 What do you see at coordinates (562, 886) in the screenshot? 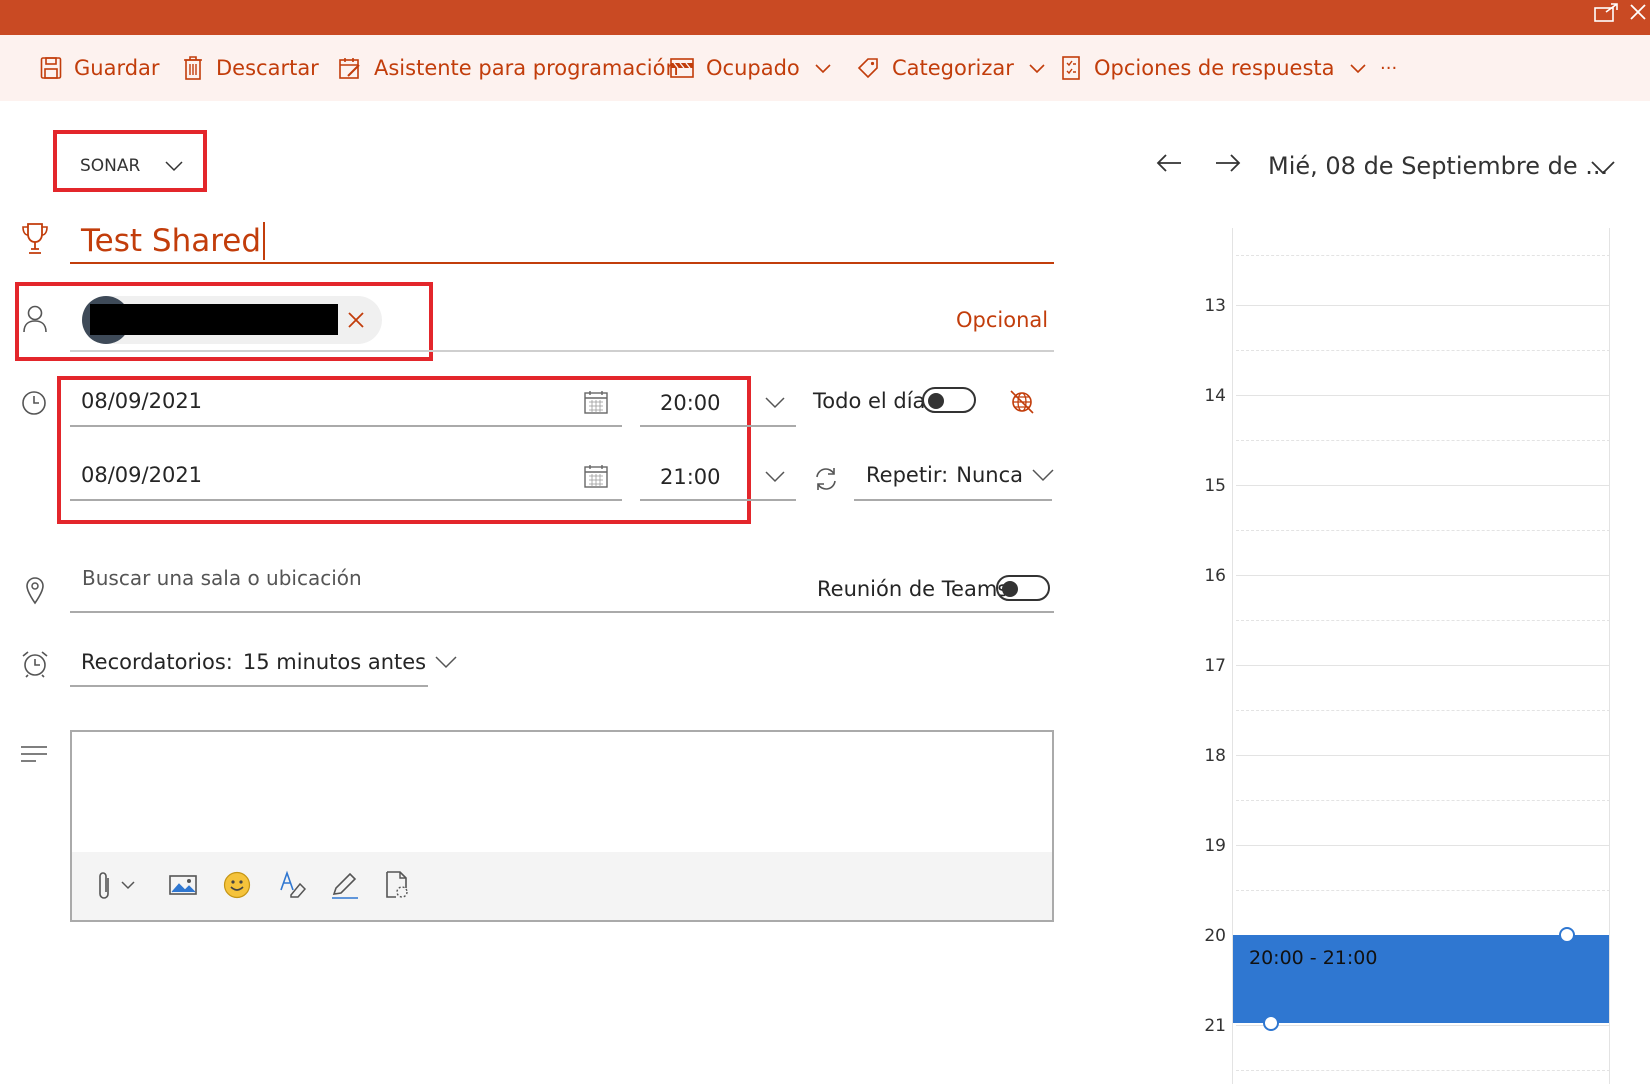
I see `formatting-toolbar` at bounding box center [562, 886].